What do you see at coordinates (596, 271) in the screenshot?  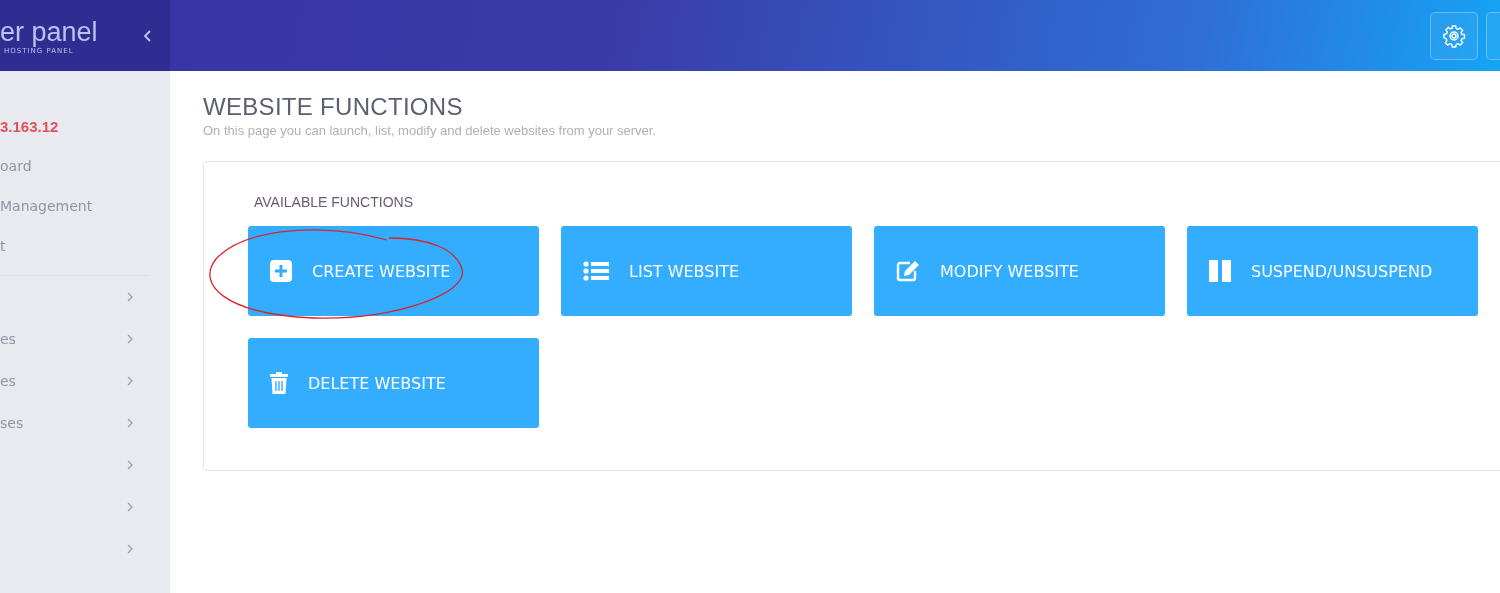 I see `list-icon` at bounding box center [596, 271].